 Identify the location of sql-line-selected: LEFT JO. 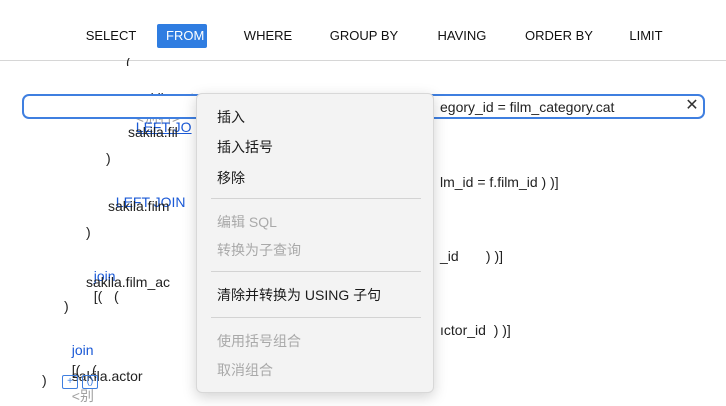
(160, 116).